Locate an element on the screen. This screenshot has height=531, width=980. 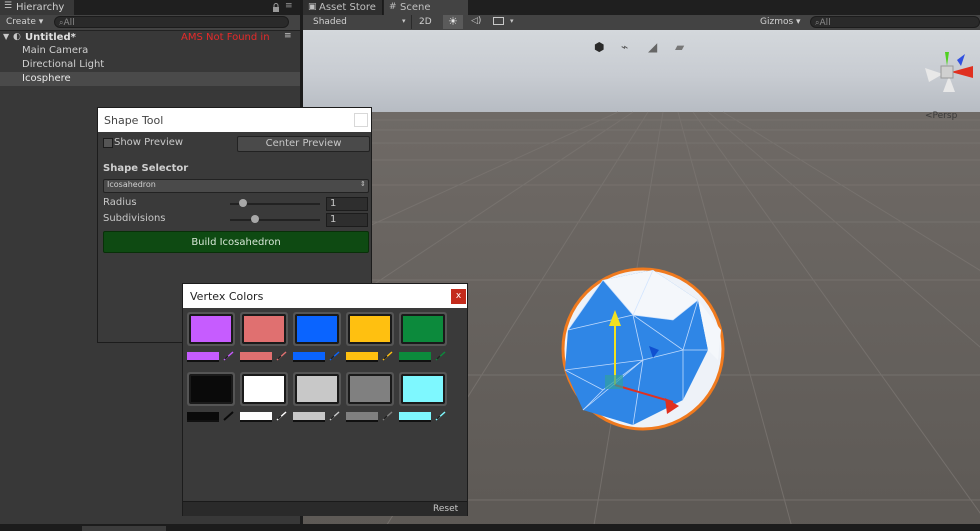
vertex-colors-title: Vertex Colors is located at coordinates (227, 296).